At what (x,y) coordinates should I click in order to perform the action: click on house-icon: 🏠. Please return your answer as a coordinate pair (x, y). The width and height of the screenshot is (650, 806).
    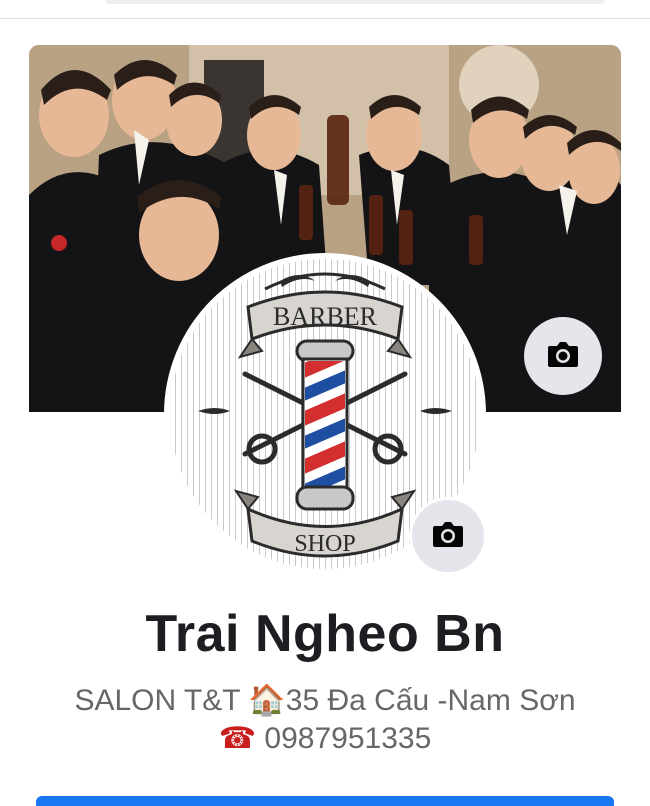
    Looking at the image, I should click on (267, 700).